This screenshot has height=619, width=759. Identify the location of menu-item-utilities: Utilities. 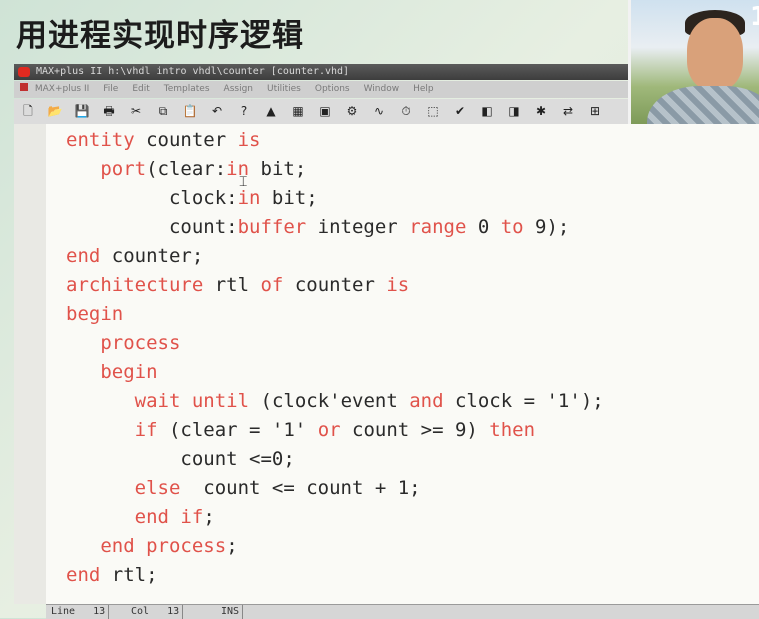
(284, 89).